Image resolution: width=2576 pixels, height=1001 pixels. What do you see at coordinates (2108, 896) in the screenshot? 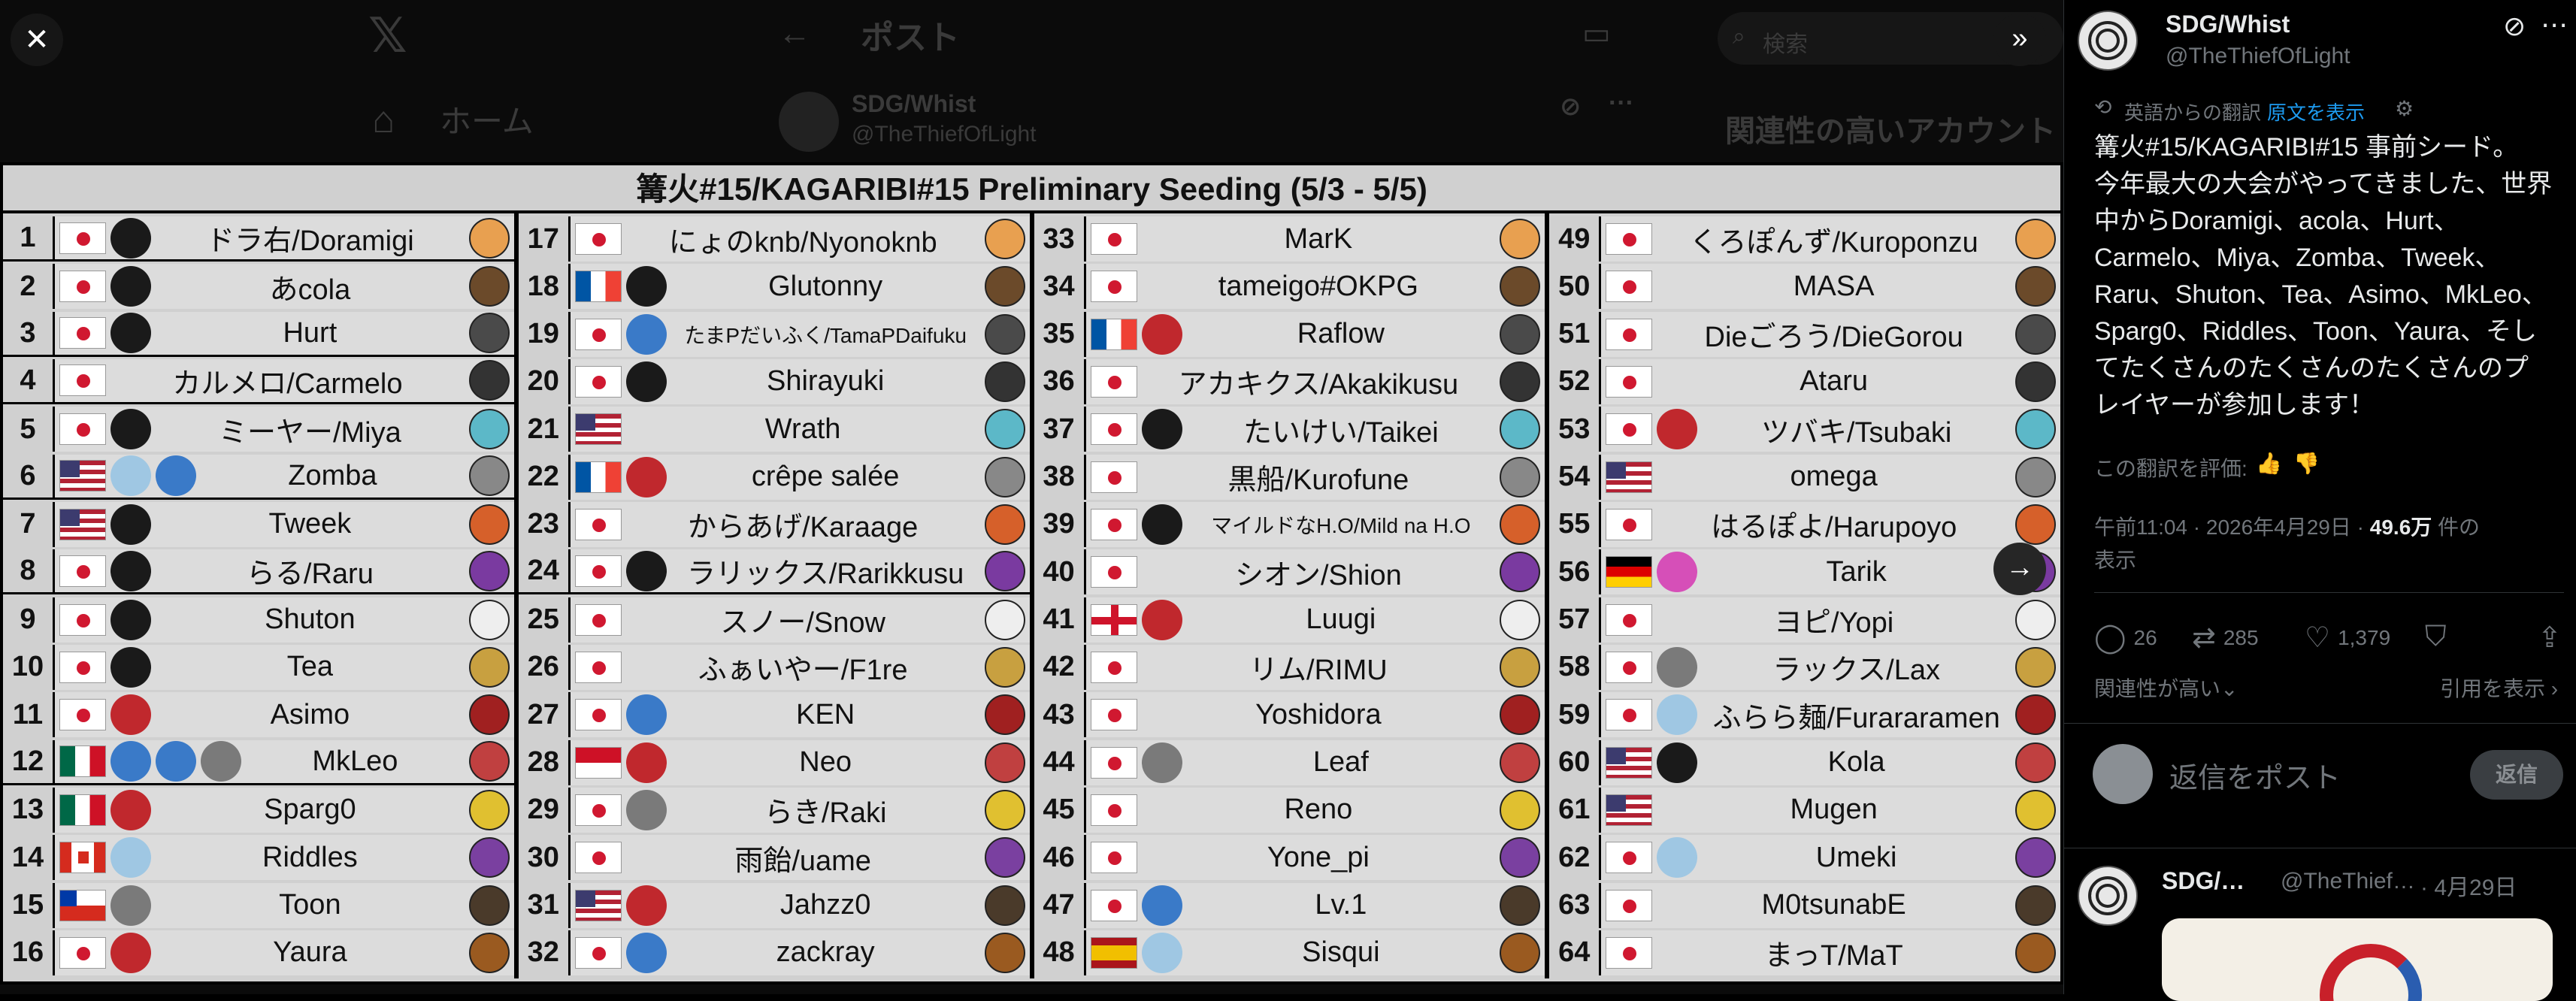
I see `reply-author-avatar` at bounding box center [2108, 896].